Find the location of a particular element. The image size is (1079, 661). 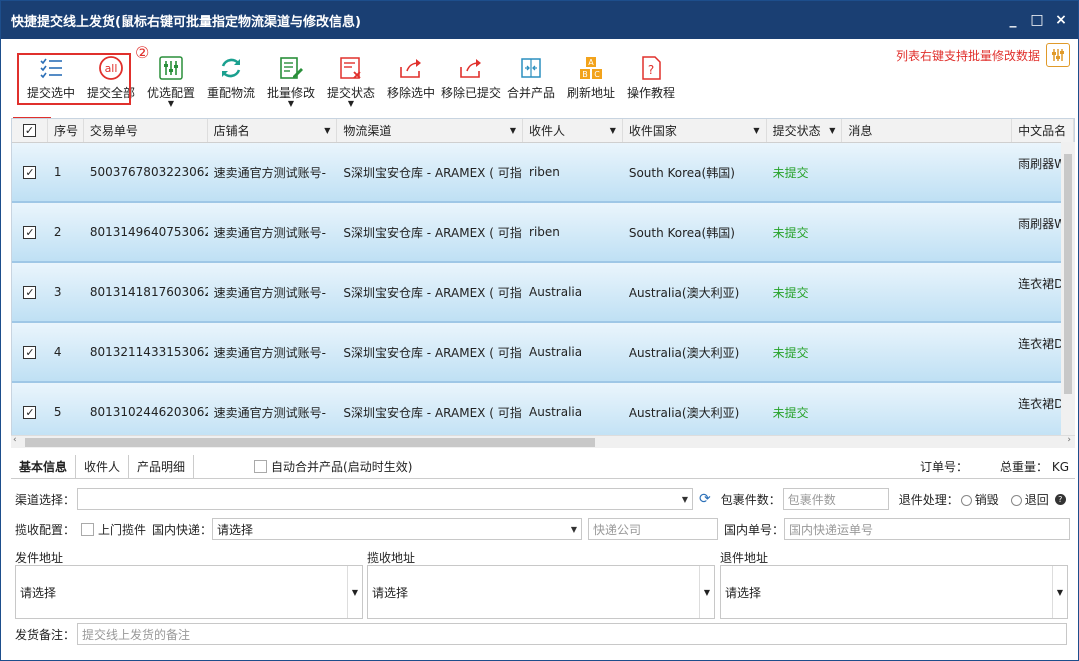

col-header-channel: 物流渠道 ▼ is located at coordinates (430, 130).